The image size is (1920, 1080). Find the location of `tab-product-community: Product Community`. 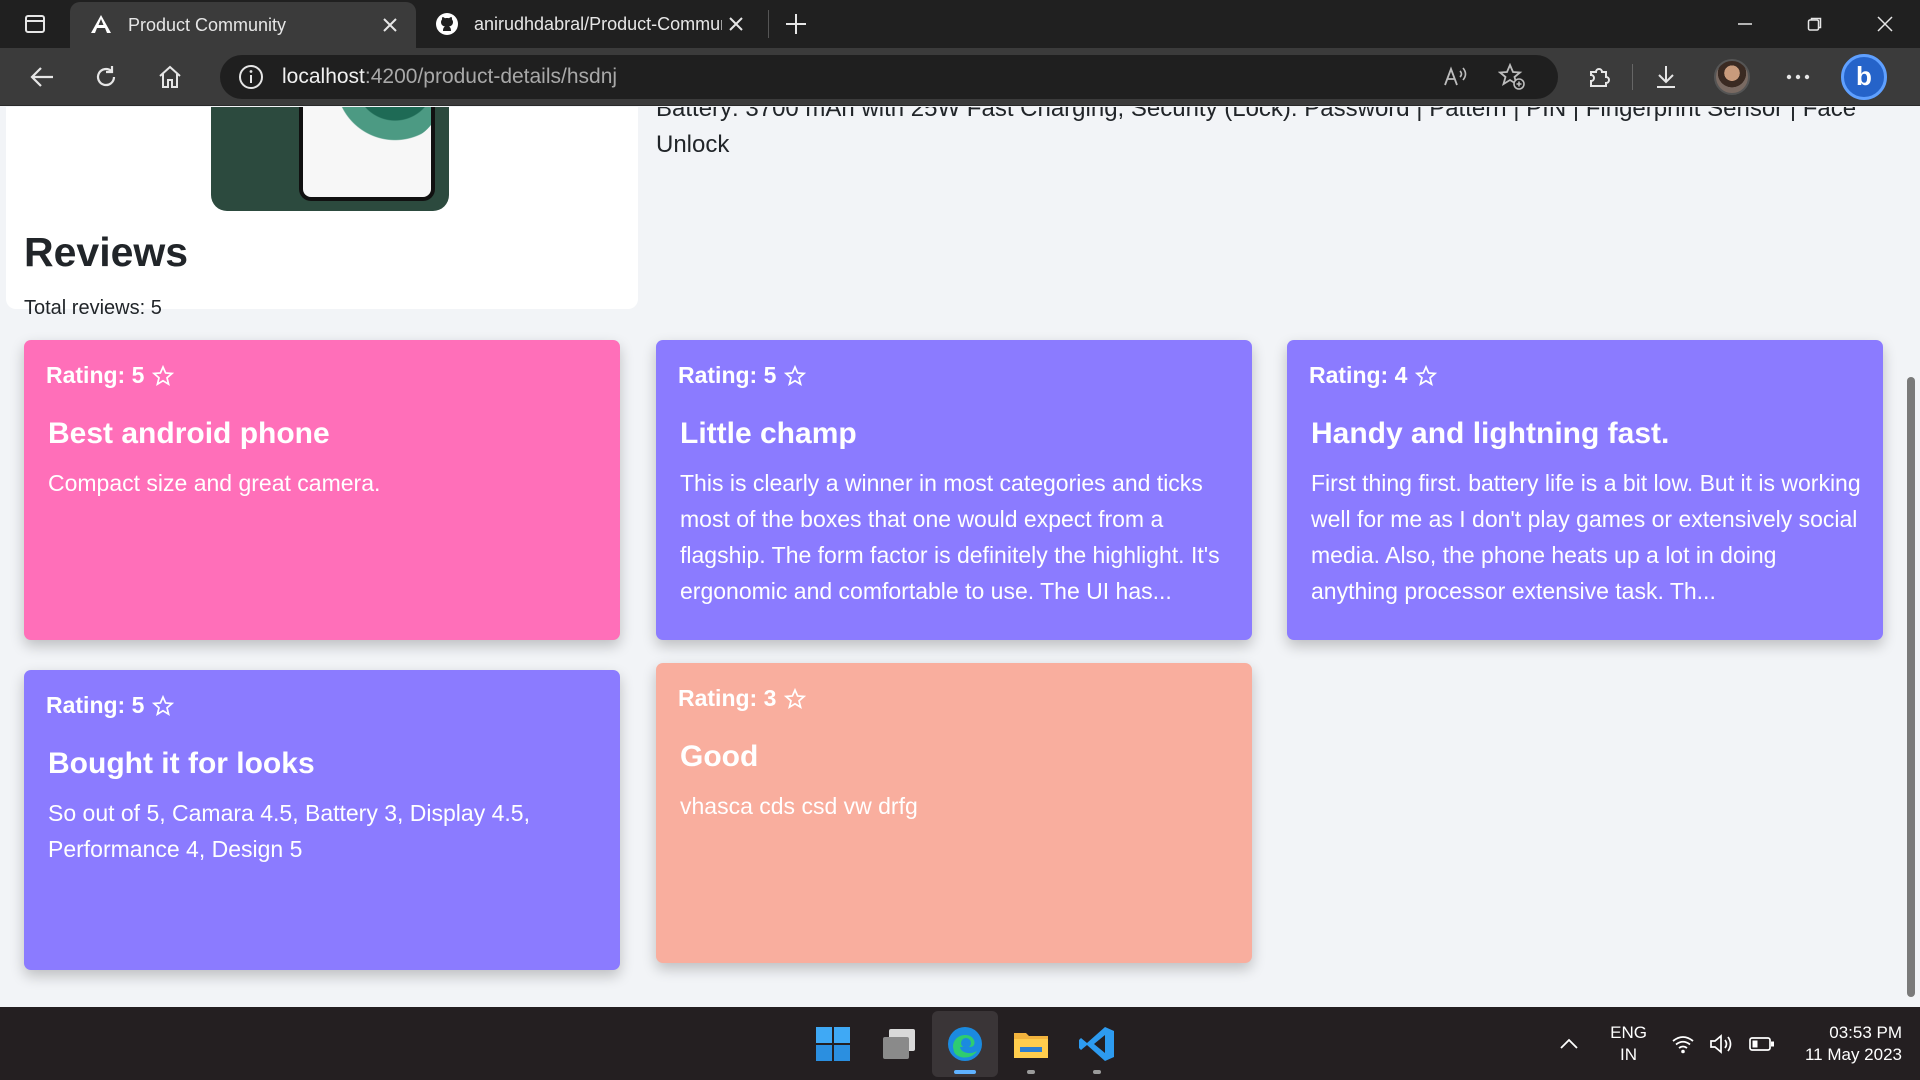

tab-product-community: Product Community is located at coordinates (243, 25).